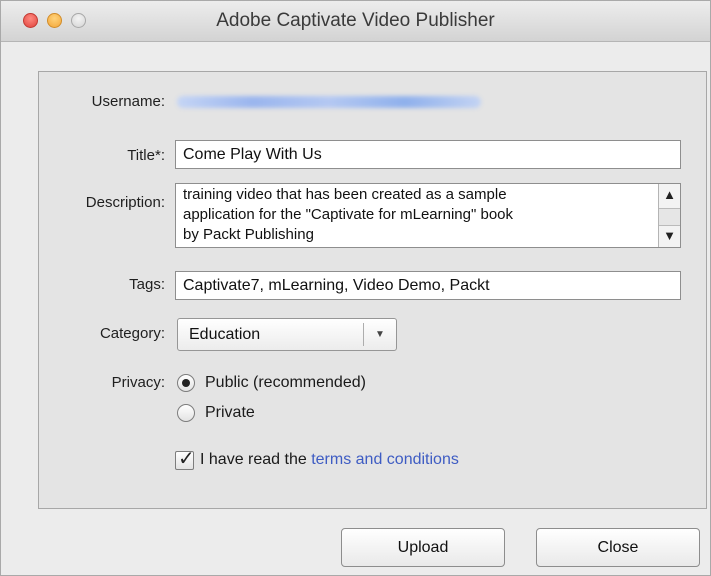 The height and width of the screenshot is (576, 711). Describe the element at coordinates (54, 20) in the screenshot. I see `minimize-window-icon` at that location.